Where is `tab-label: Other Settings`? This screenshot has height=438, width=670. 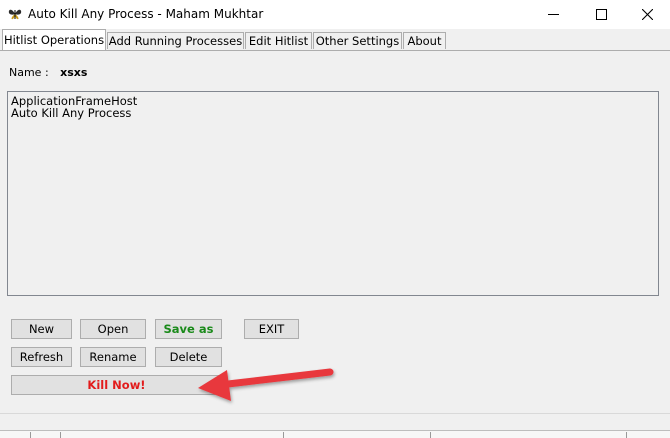 tab-label: Other Settings is located at coordinates (357, 41).